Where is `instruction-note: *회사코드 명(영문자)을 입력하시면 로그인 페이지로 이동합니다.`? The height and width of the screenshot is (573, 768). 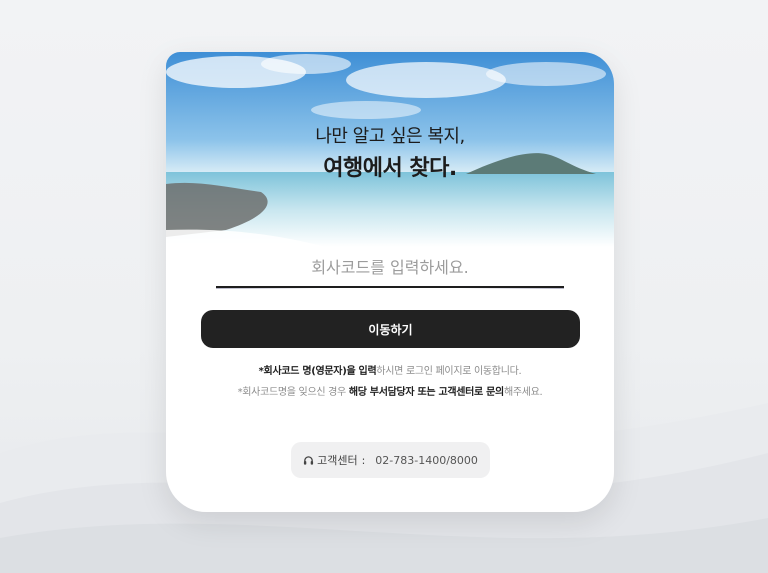 instruction-note: *회사코드 명(영문자)을 입력하시면 로그인 페이지로 이동합니다. is located at coordinates (390, 369).